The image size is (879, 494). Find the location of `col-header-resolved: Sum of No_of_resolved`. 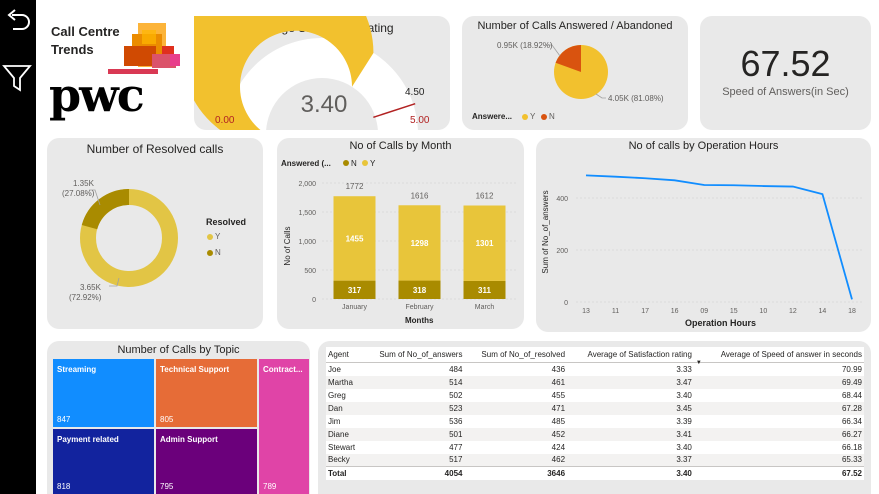

col-header-resolved: Sum of No_of_resolved is located at coordinates (516, 355).